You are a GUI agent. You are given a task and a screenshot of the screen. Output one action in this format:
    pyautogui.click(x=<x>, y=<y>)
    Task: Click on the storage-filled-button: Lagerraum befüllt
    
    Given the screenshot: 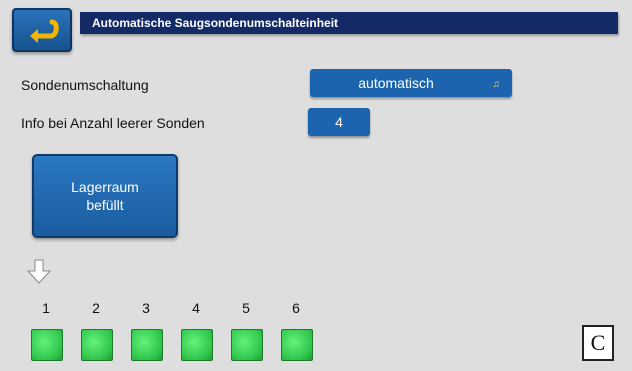 What is the action you would take?
    pyautogui.click(x=105, y=196)
    